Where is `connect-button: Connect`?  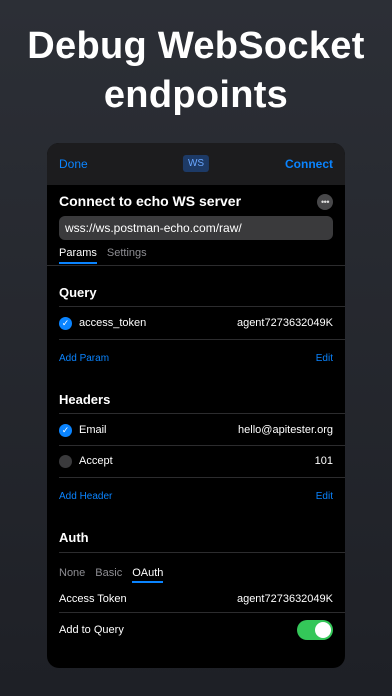
connect-button: Connect is located at coordinates (309, 164).